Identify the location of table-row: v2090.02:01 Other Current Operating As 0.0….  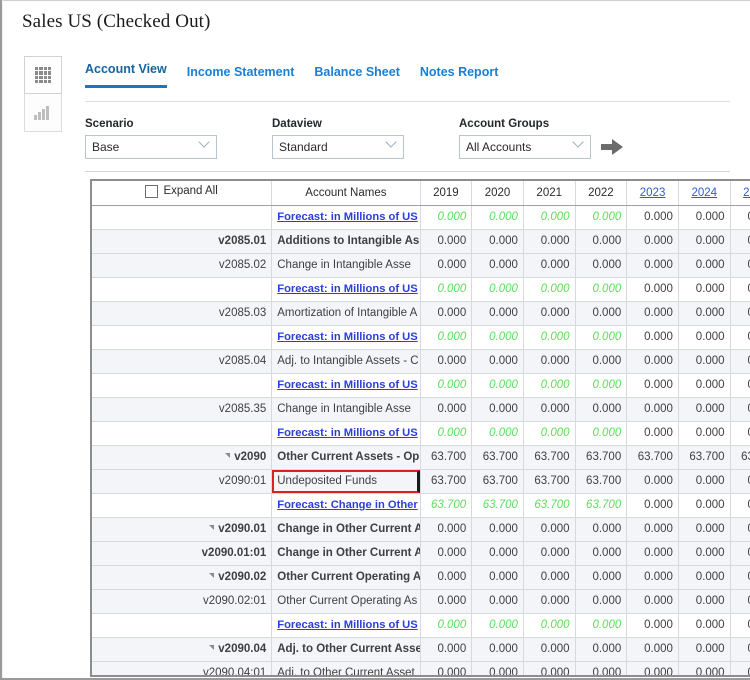
(421, 601).